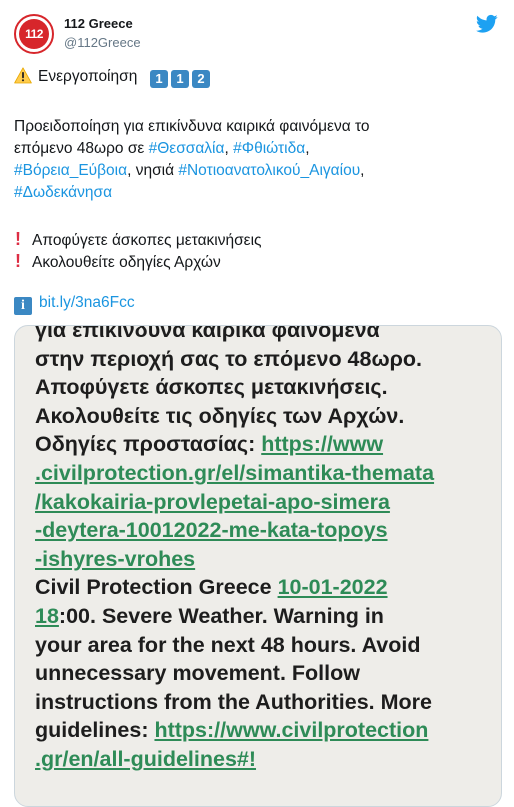  Describe the element at coordinates (332, 587) in the screenshot. I see `sms-date-link: 10-01-2022` at that location.